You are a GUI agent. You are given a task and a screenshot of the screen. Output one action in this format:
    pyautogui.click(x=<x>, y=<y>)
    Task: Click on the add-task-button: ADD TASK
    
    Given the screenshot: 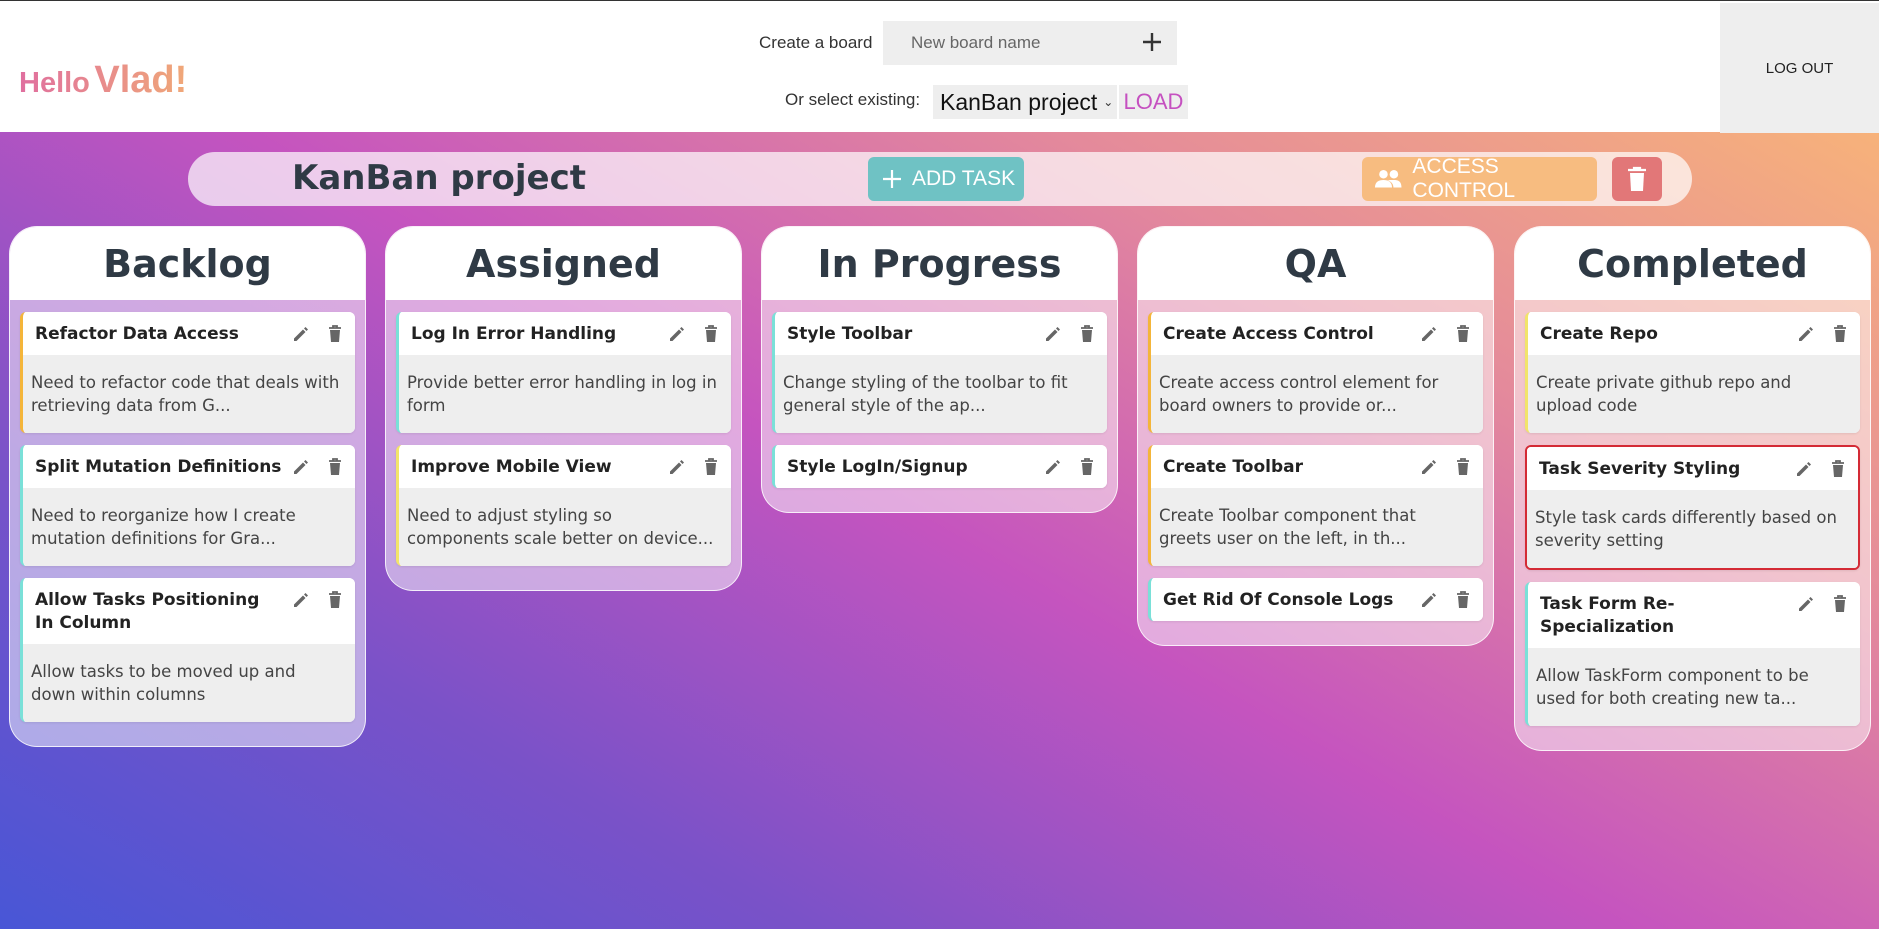 What is the action you would take?
    pyautogui.click(x=946, y=179)
    